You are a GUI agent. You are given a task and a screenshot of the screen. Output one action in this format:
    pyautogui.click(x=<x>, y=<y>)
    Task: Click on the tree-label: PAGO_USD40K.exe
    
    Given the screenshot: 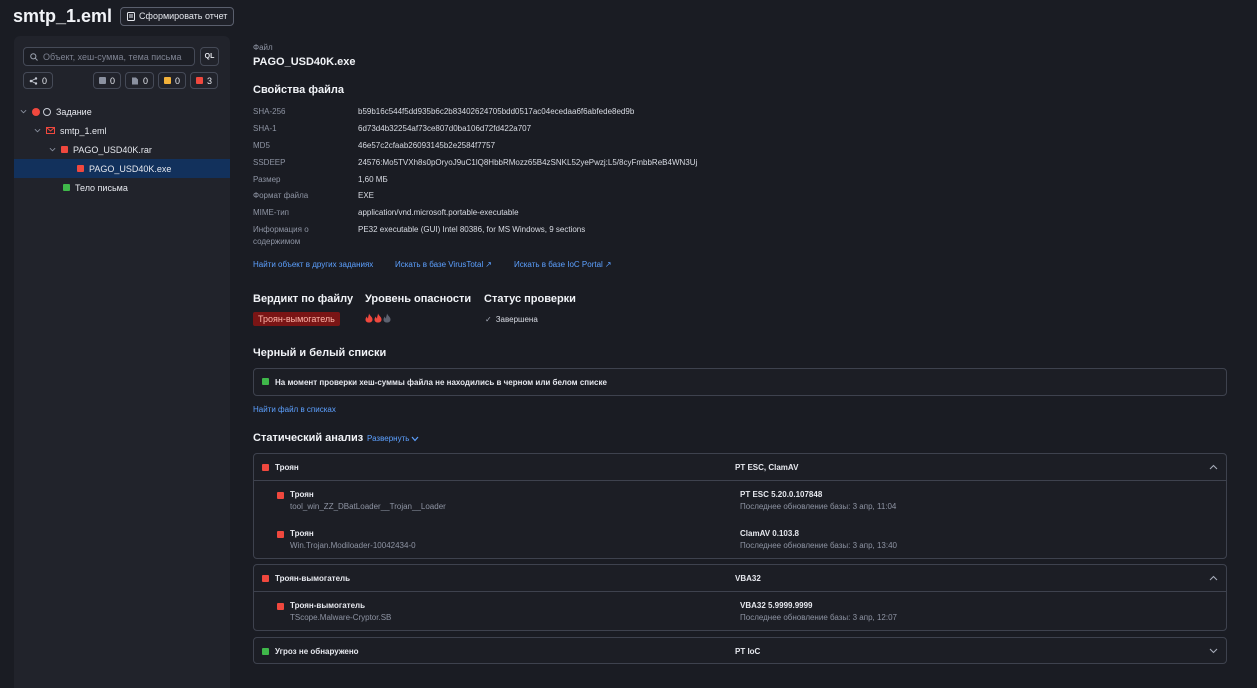 What is the action you would take?
    pyautogui.click(x=130, y=168)
    